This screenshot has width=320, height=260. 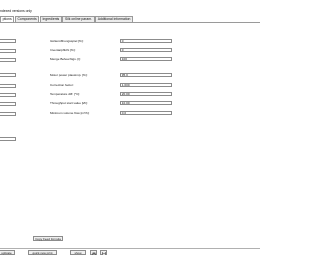 What do you see at coordinates (146, 41) in the screenshot?
I see `gueltenoeffnungsspiel-input: 0` at bounding box center [146, 41].